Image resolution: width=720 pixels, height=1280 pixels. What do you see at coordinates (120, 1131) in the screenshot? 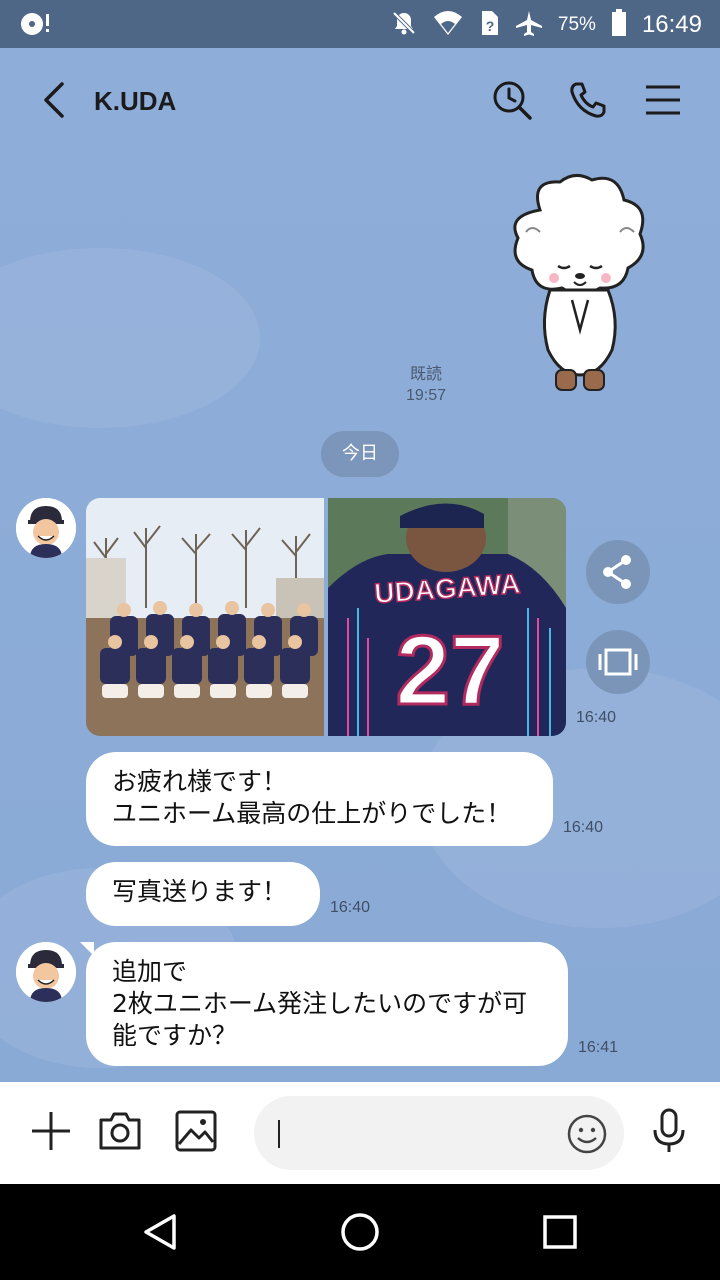
I see `camera-icon` at bounding box center [120, 1131].